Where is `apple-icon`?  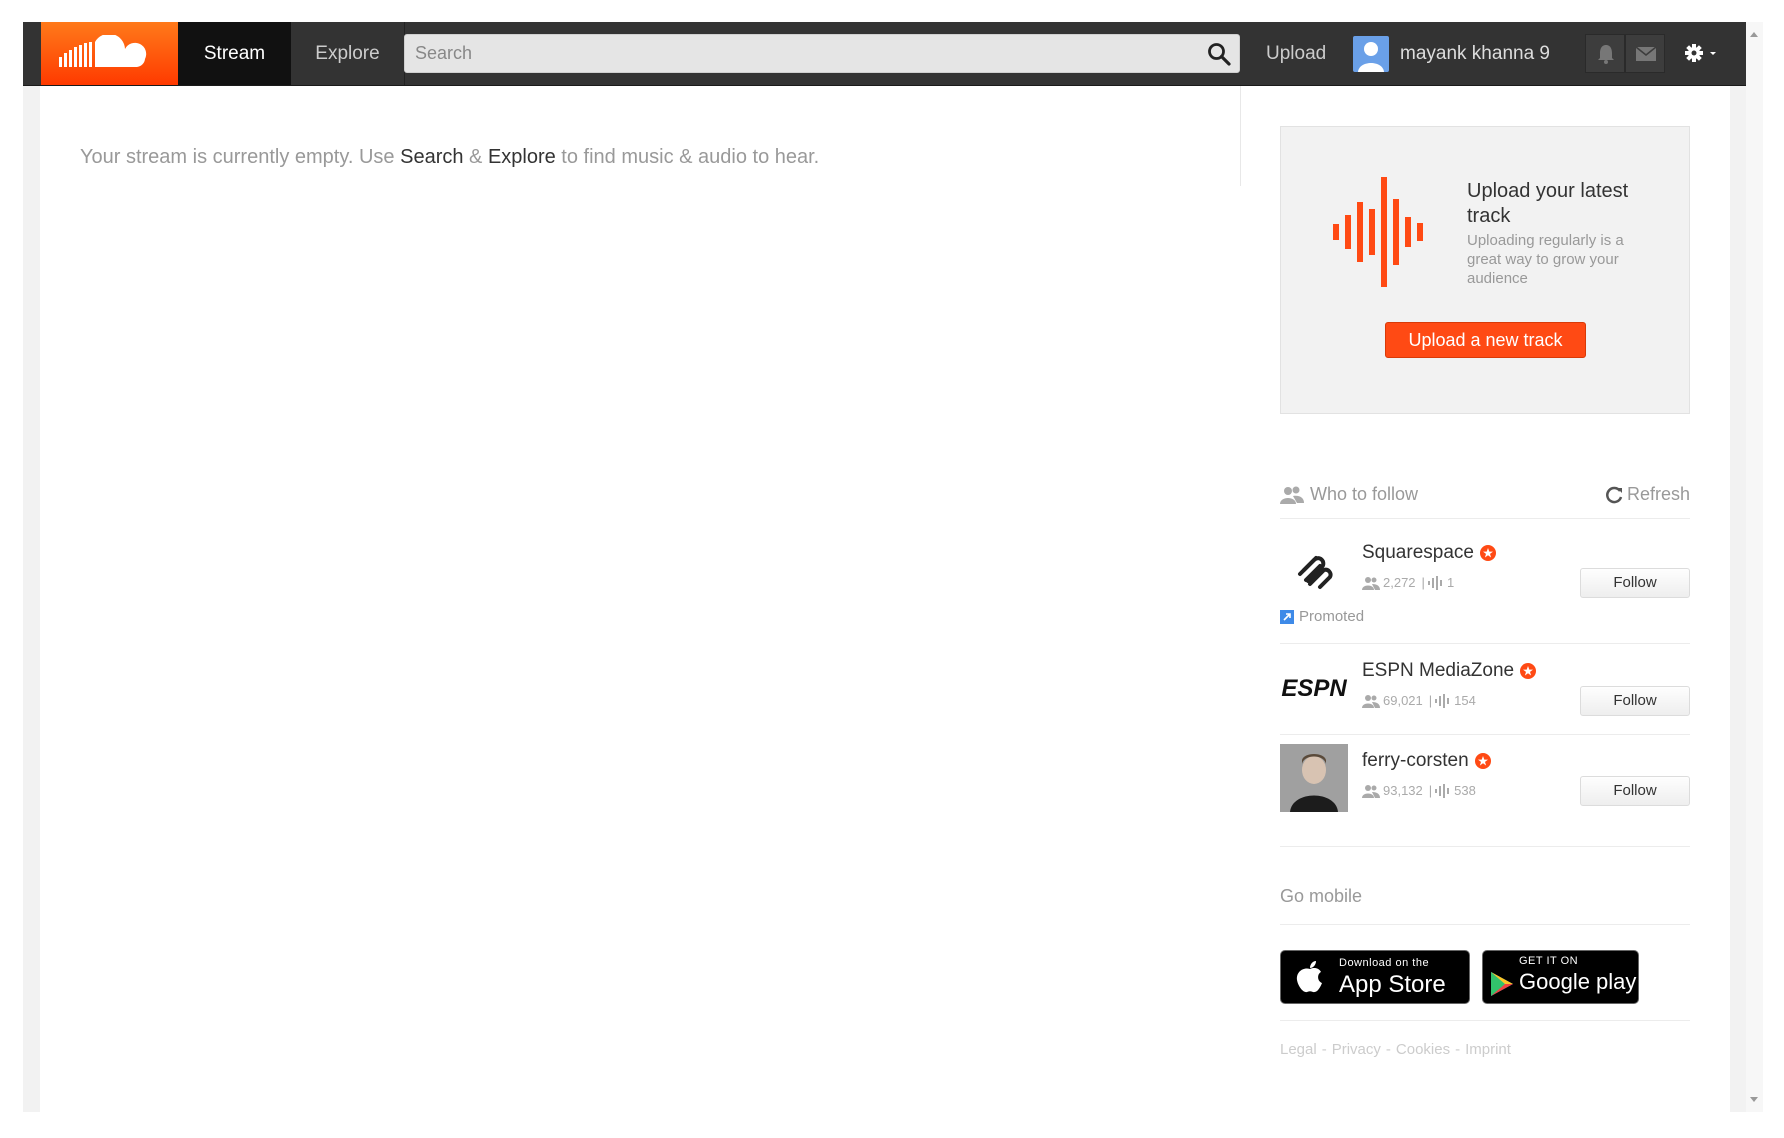
apple-icon is located at coordinates (1309, 977).